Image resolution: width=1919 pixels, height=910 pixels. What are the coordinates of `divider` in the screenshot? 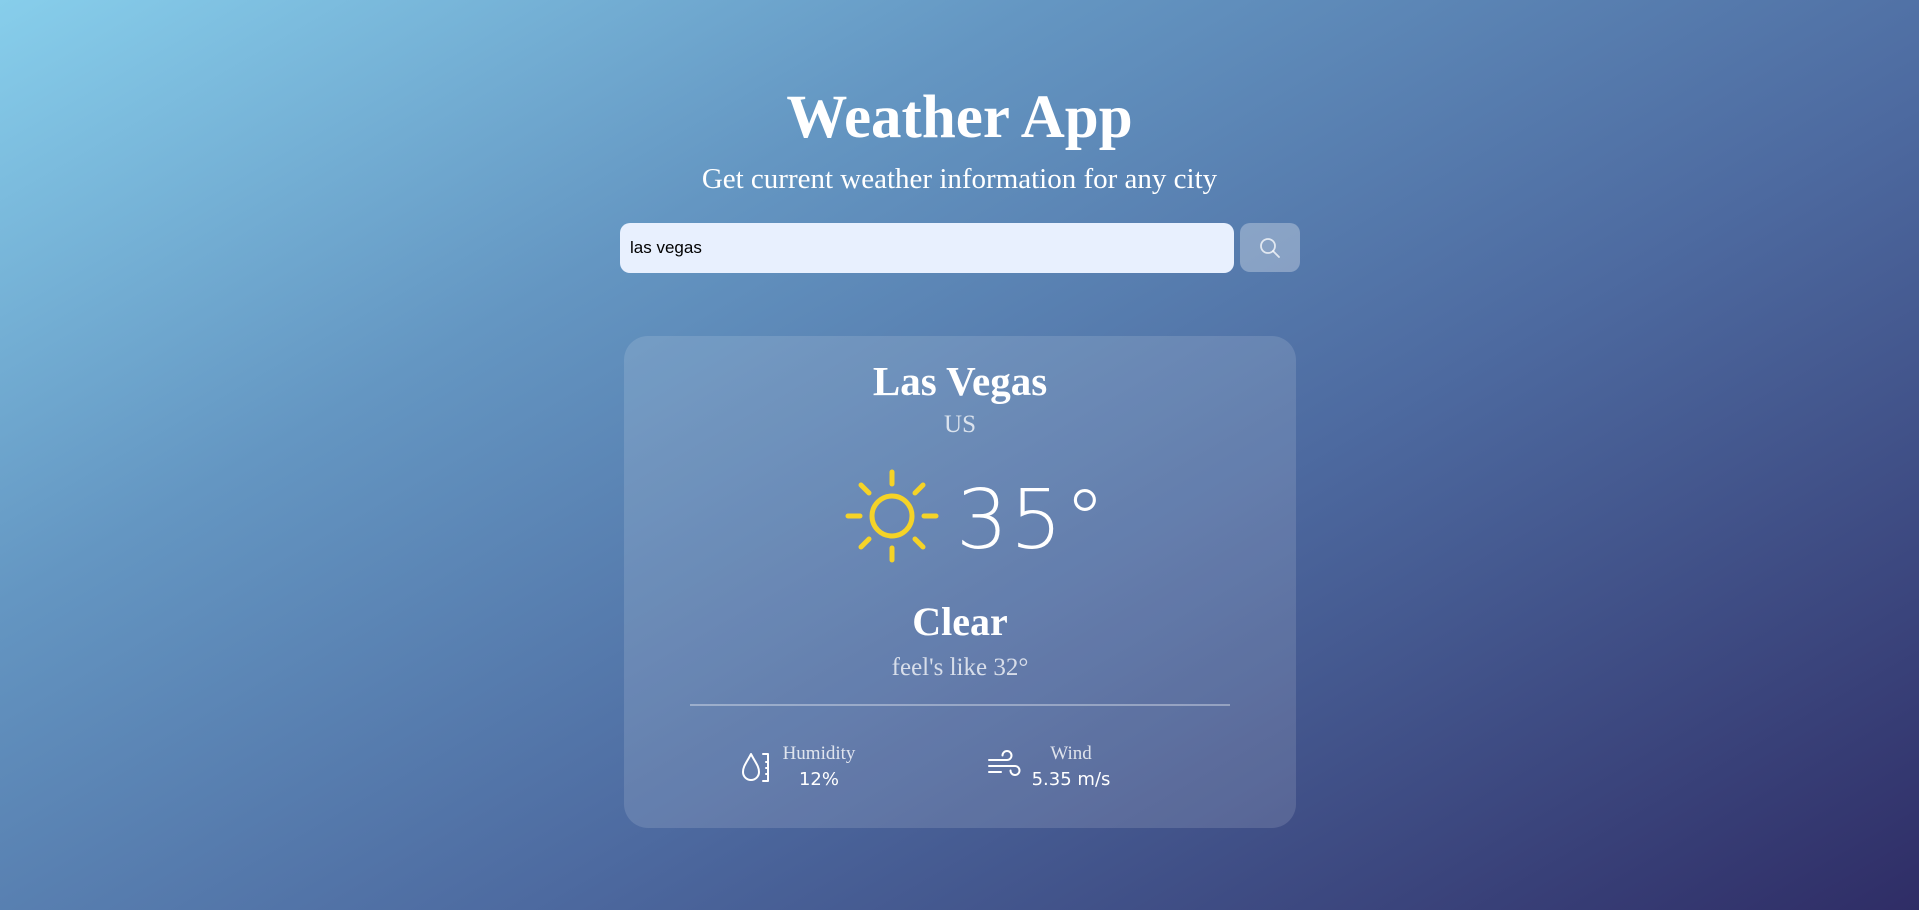 It's located at (960, 705).